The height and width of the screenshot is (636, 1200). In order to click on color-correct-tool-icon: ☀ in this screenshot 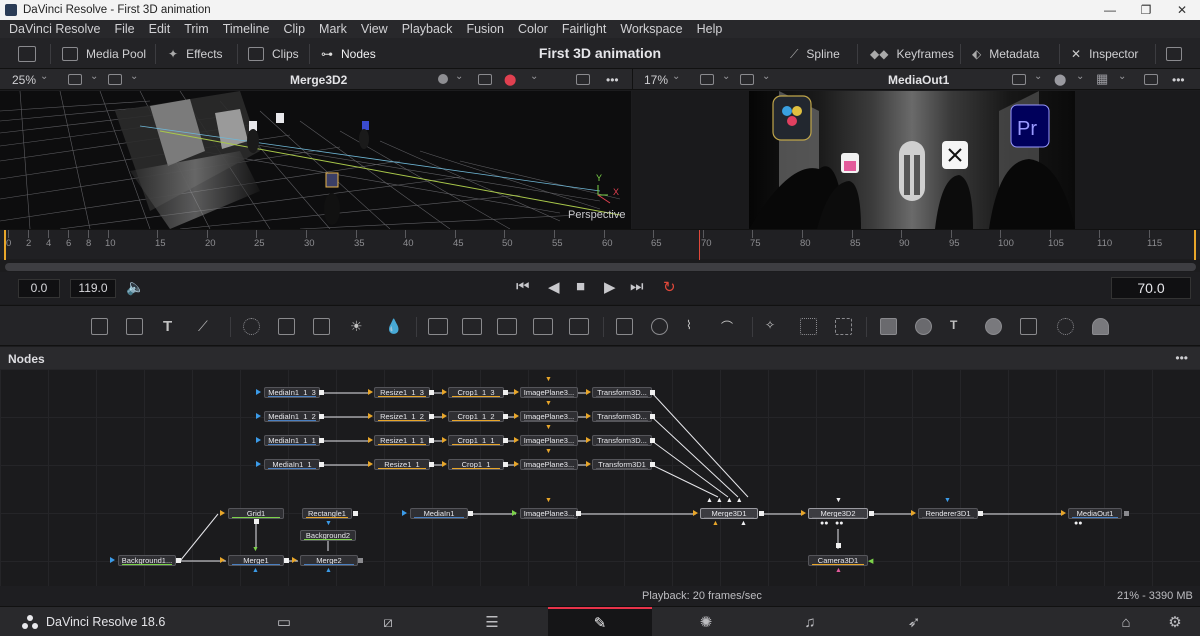, I will do `click(358, 326)`.